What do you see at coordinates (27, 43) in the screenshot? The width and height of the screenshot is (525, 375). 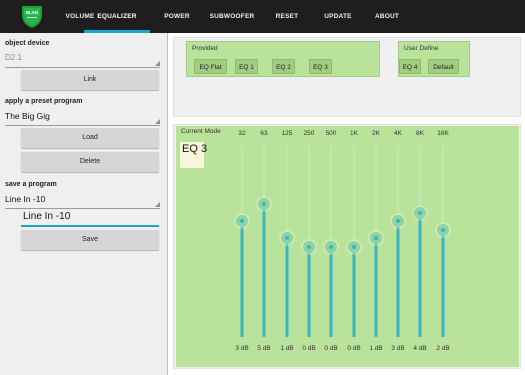 I see `object-device-label: object device` at bounding box center [27, 43].